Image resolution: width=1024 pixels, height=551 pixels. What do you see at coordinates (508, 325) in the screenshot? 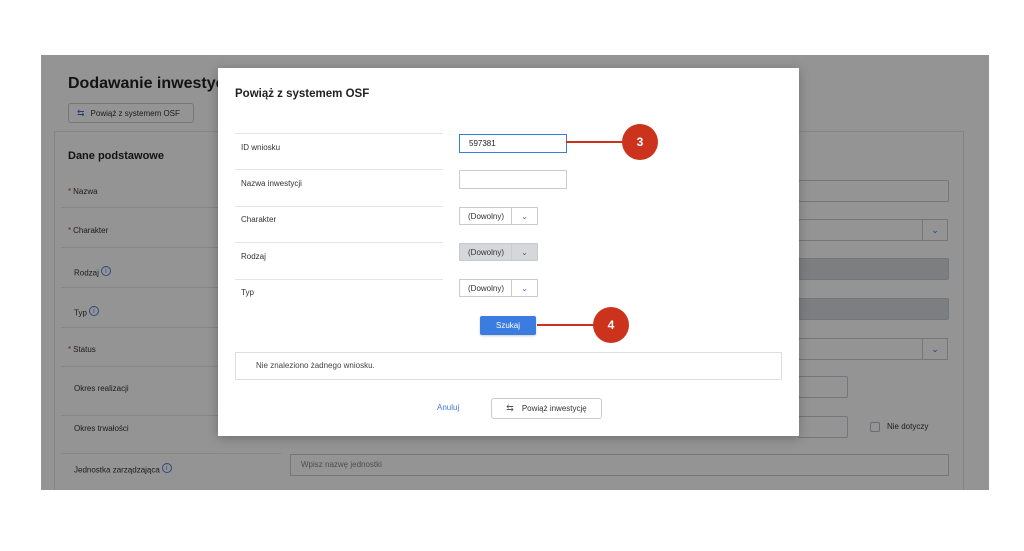
I see `search-button: Szukaj` at bounding box center [508, 325].